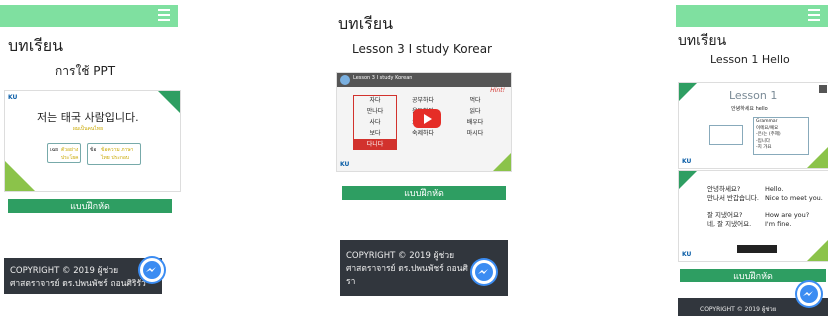  Describe the element at coordinates (497, 90) in the screenshot. I see `hint-label: Hint!` at that location.